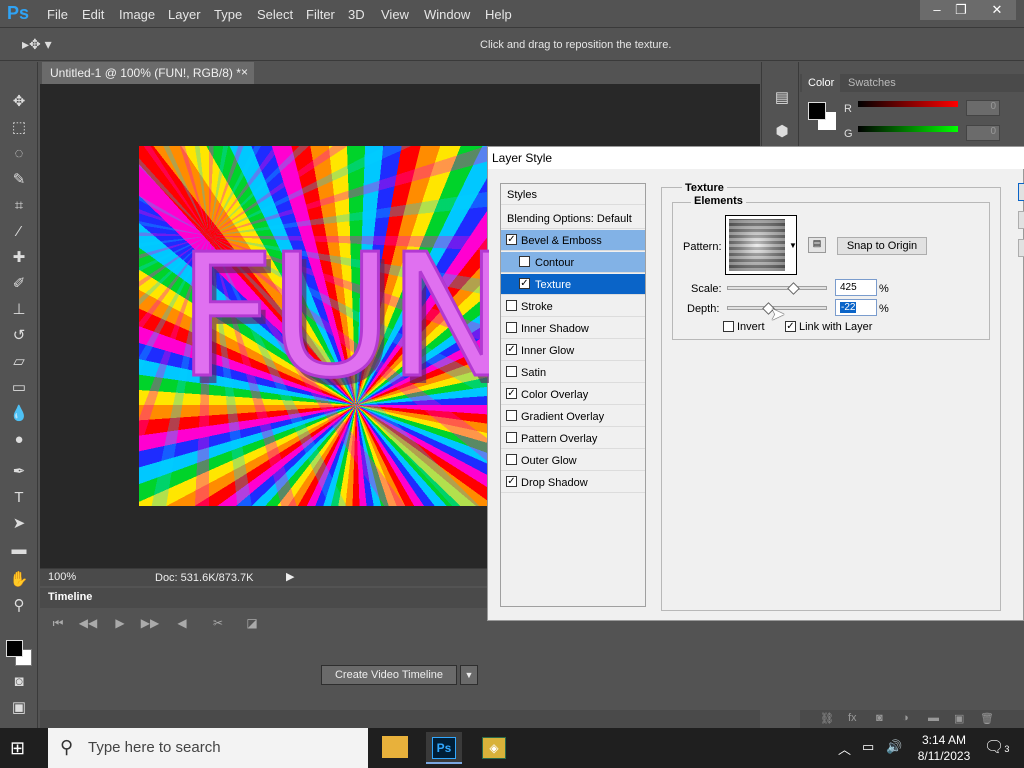 This screenshot has width=1024, height=768. I want to click on crop-tool-icon: ⌗, so click(19, 206).